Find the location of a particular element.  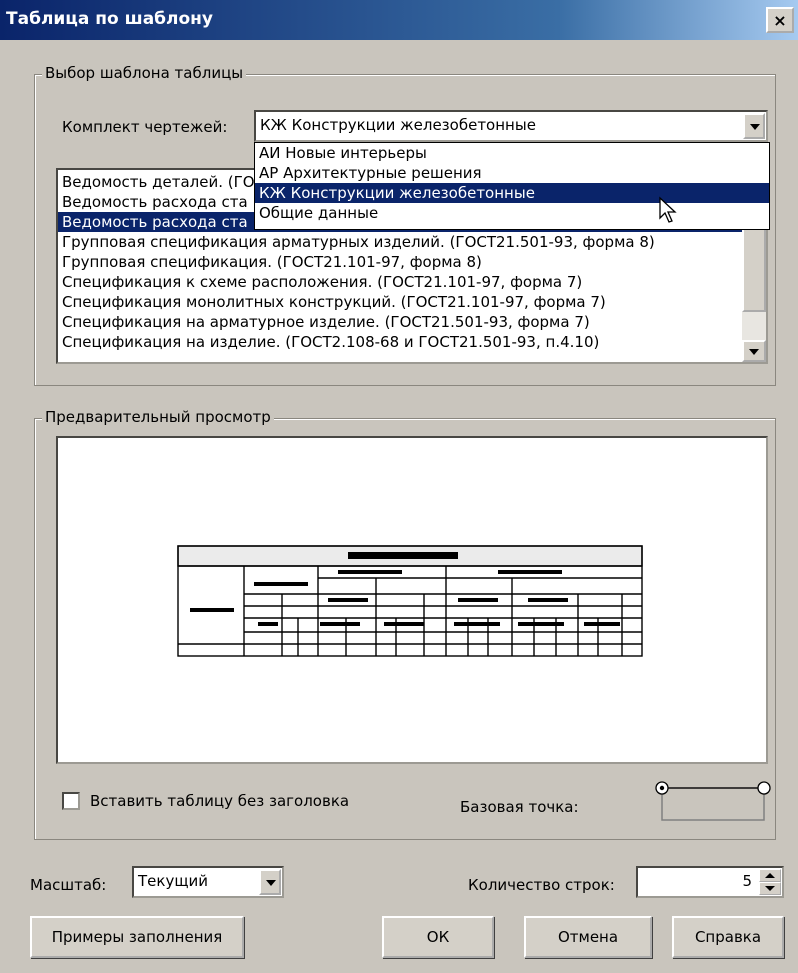

scale-label: Масштаб: is located at coordinates (68, 885).